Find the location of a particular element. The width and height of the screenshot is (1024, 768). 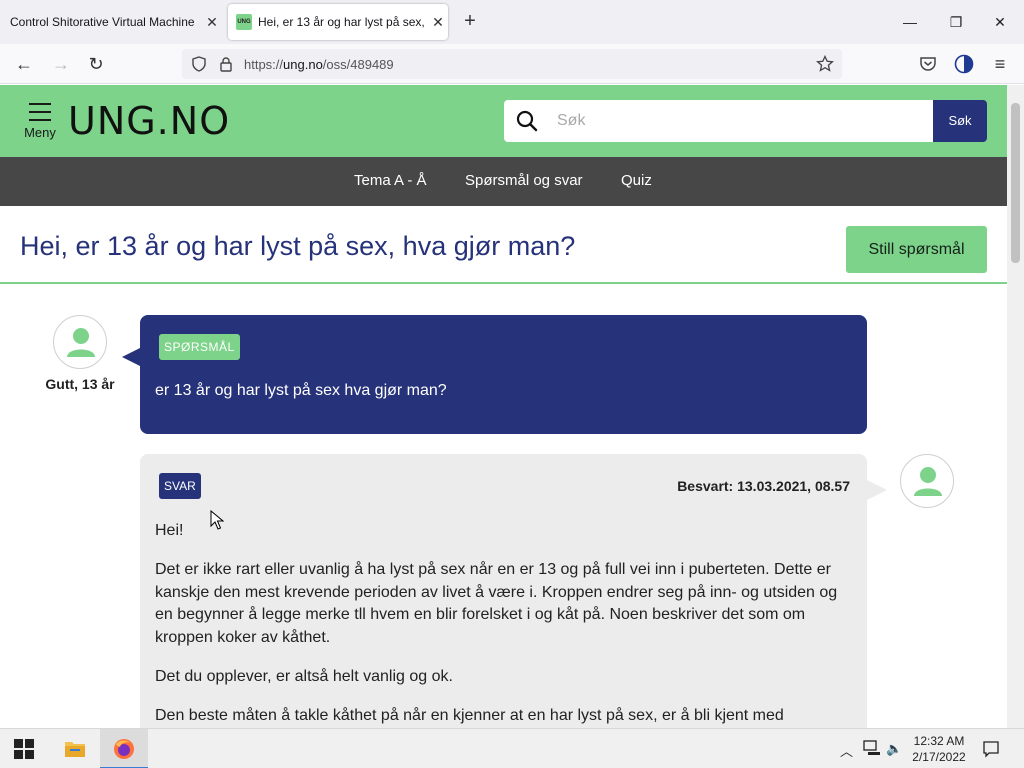

tab-title: Hei, er 13 år og har lyst på sex, h is located at coordinates (343, 22).